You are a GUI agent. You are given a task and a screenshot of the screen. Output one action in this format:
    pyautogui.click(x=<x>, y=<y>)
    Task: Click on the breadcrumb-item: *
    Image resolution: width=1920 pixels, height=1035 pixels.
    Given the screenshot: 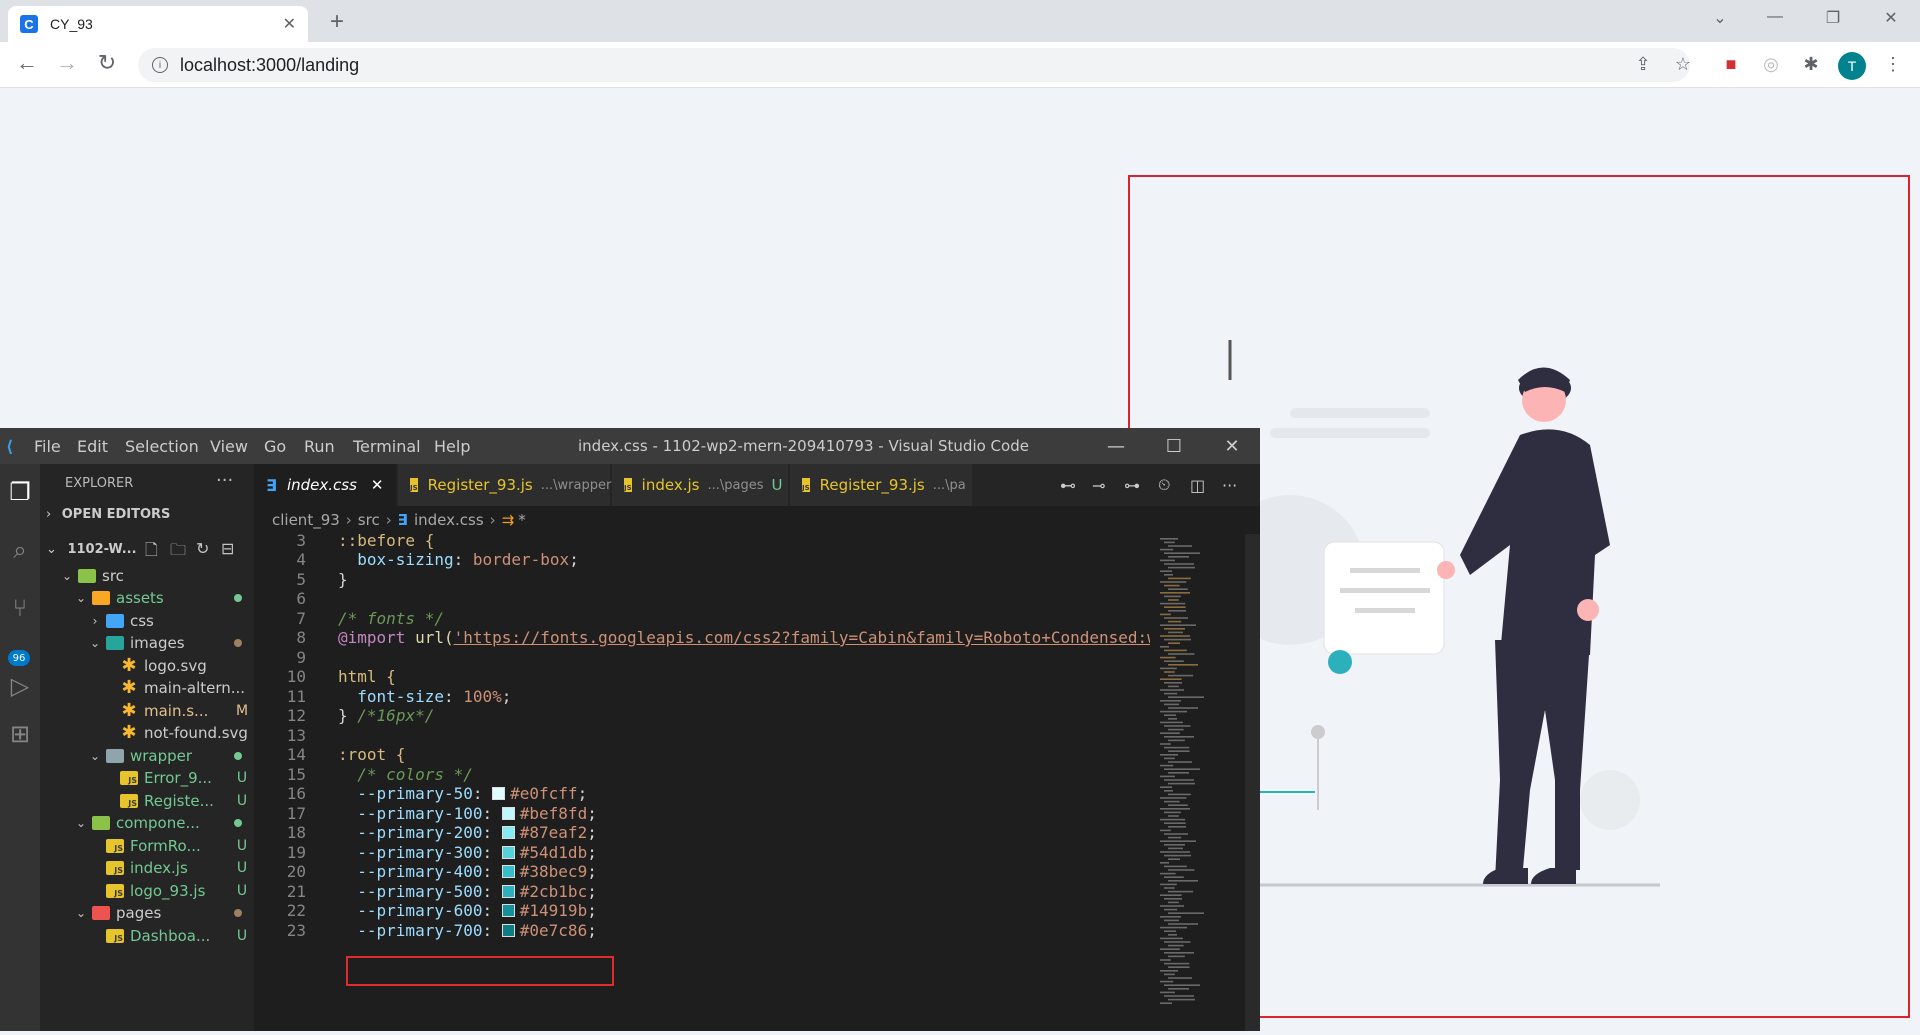 What is the action you would take?
    pyautogui.click(x=522, y=520)
    